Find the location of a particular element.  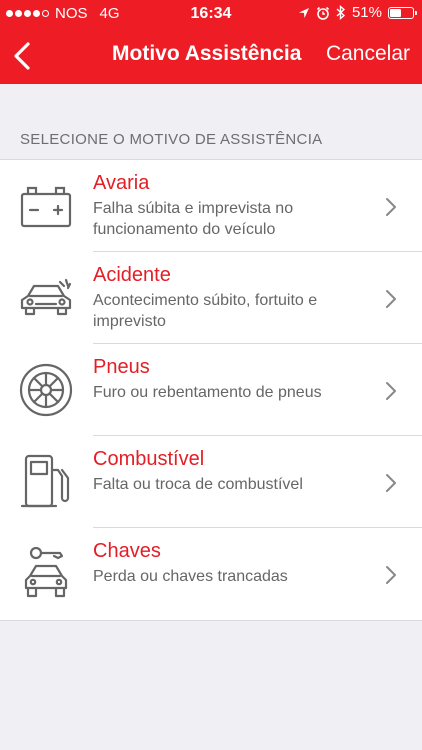

reason-description: Falta ou troca de combustível is located at coordinates (198, 484).